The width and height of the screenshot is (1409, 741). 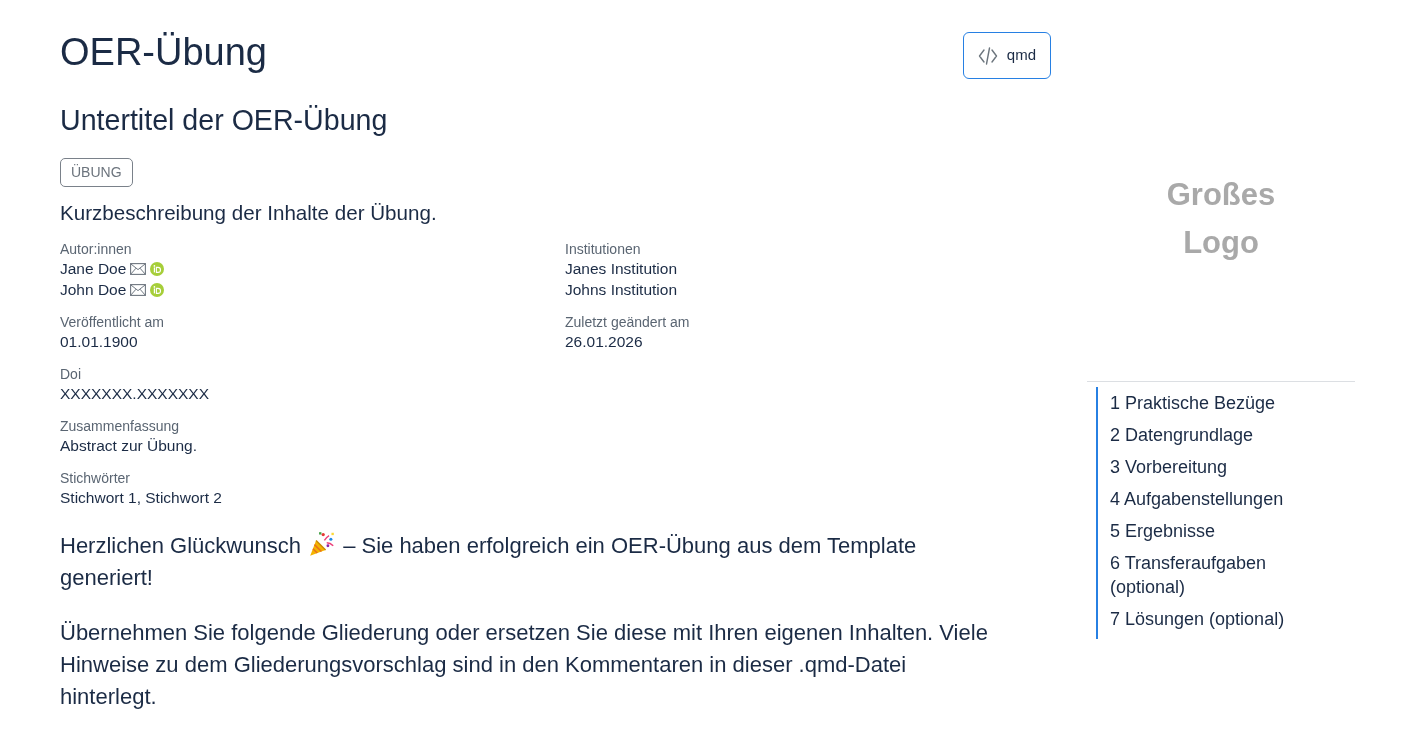 I want to click on field-value: 26.01.2026, so click(x=604, y=342).